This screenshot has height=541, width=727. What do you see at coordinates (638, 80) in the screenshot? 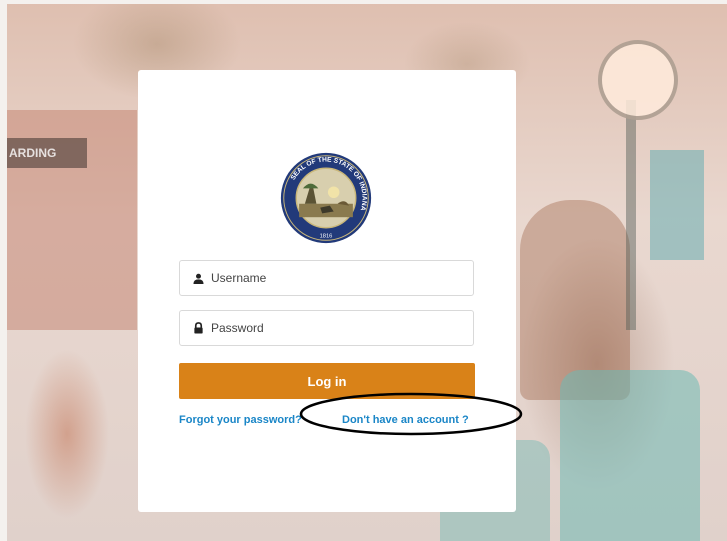
I see `background-lamp-globe` at bounding box center [638, 80].